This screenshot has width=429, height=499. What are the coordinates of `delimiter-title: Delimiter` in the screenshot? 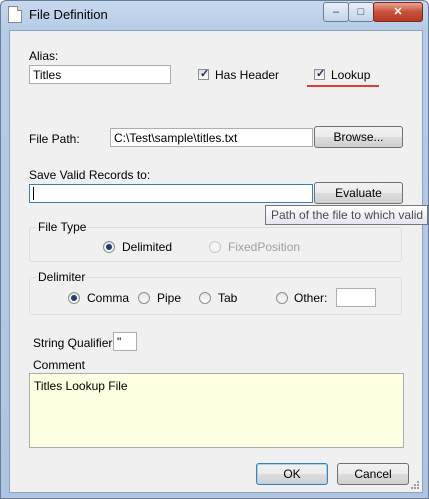 It's located at (62, 277).